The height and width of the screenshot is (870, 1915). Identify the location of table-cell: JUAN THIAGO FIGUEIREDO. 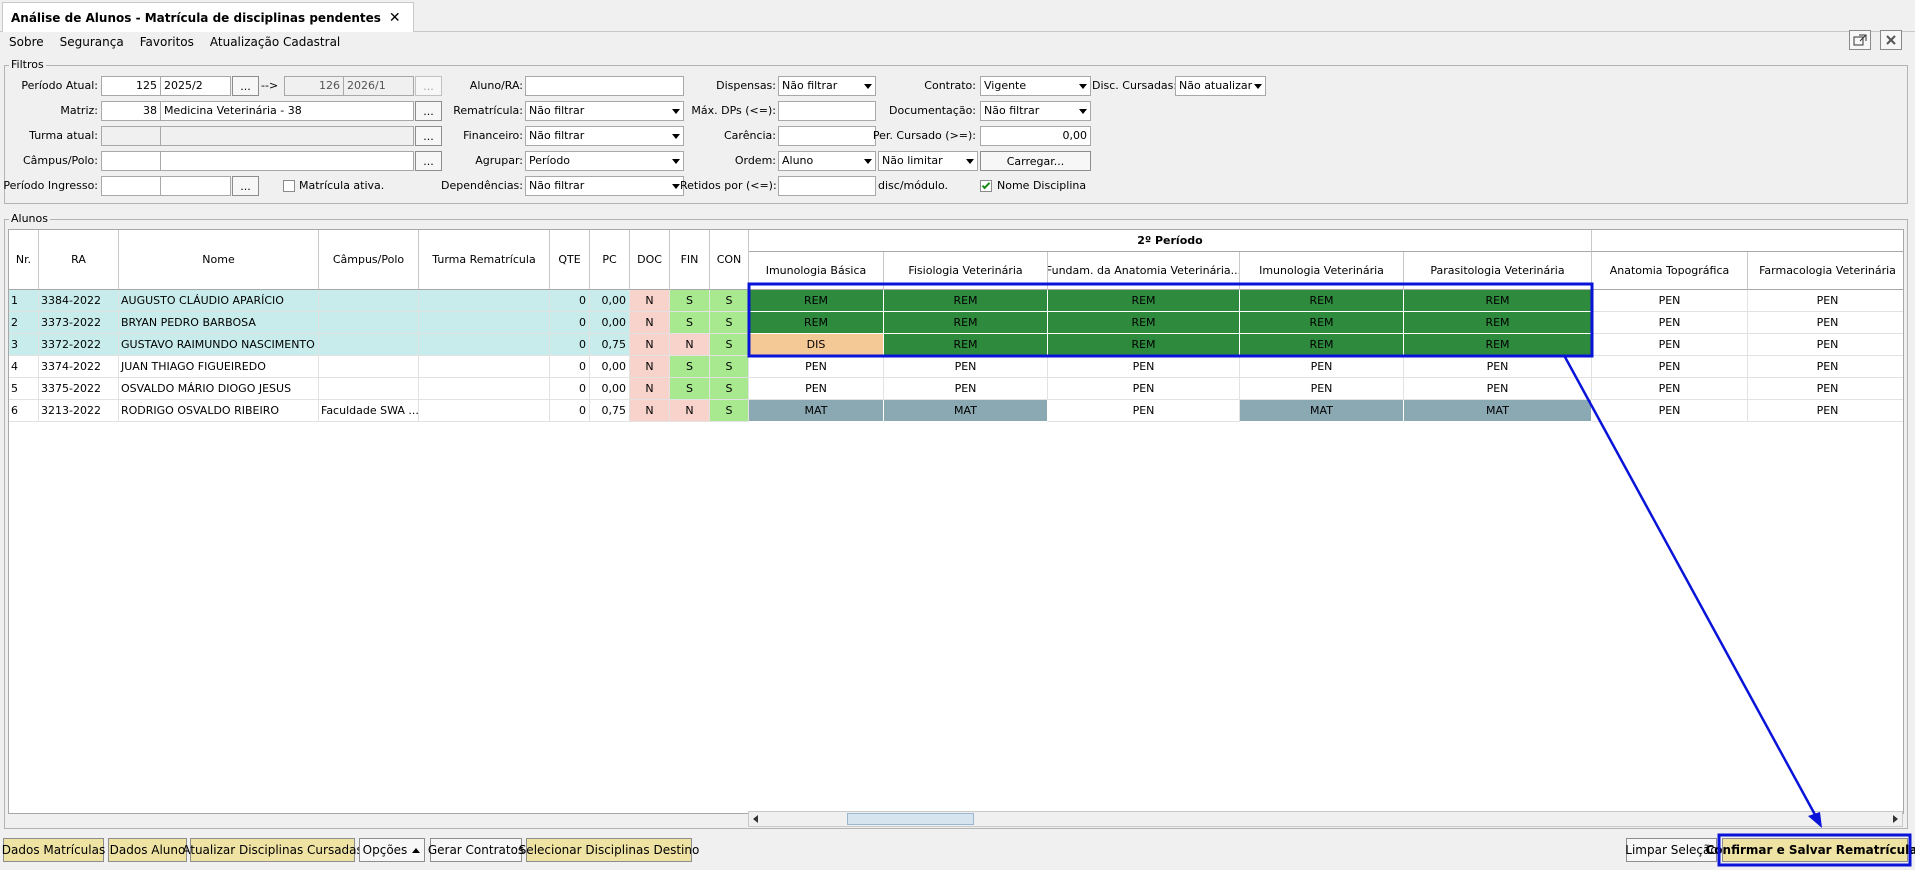
(219, 367).